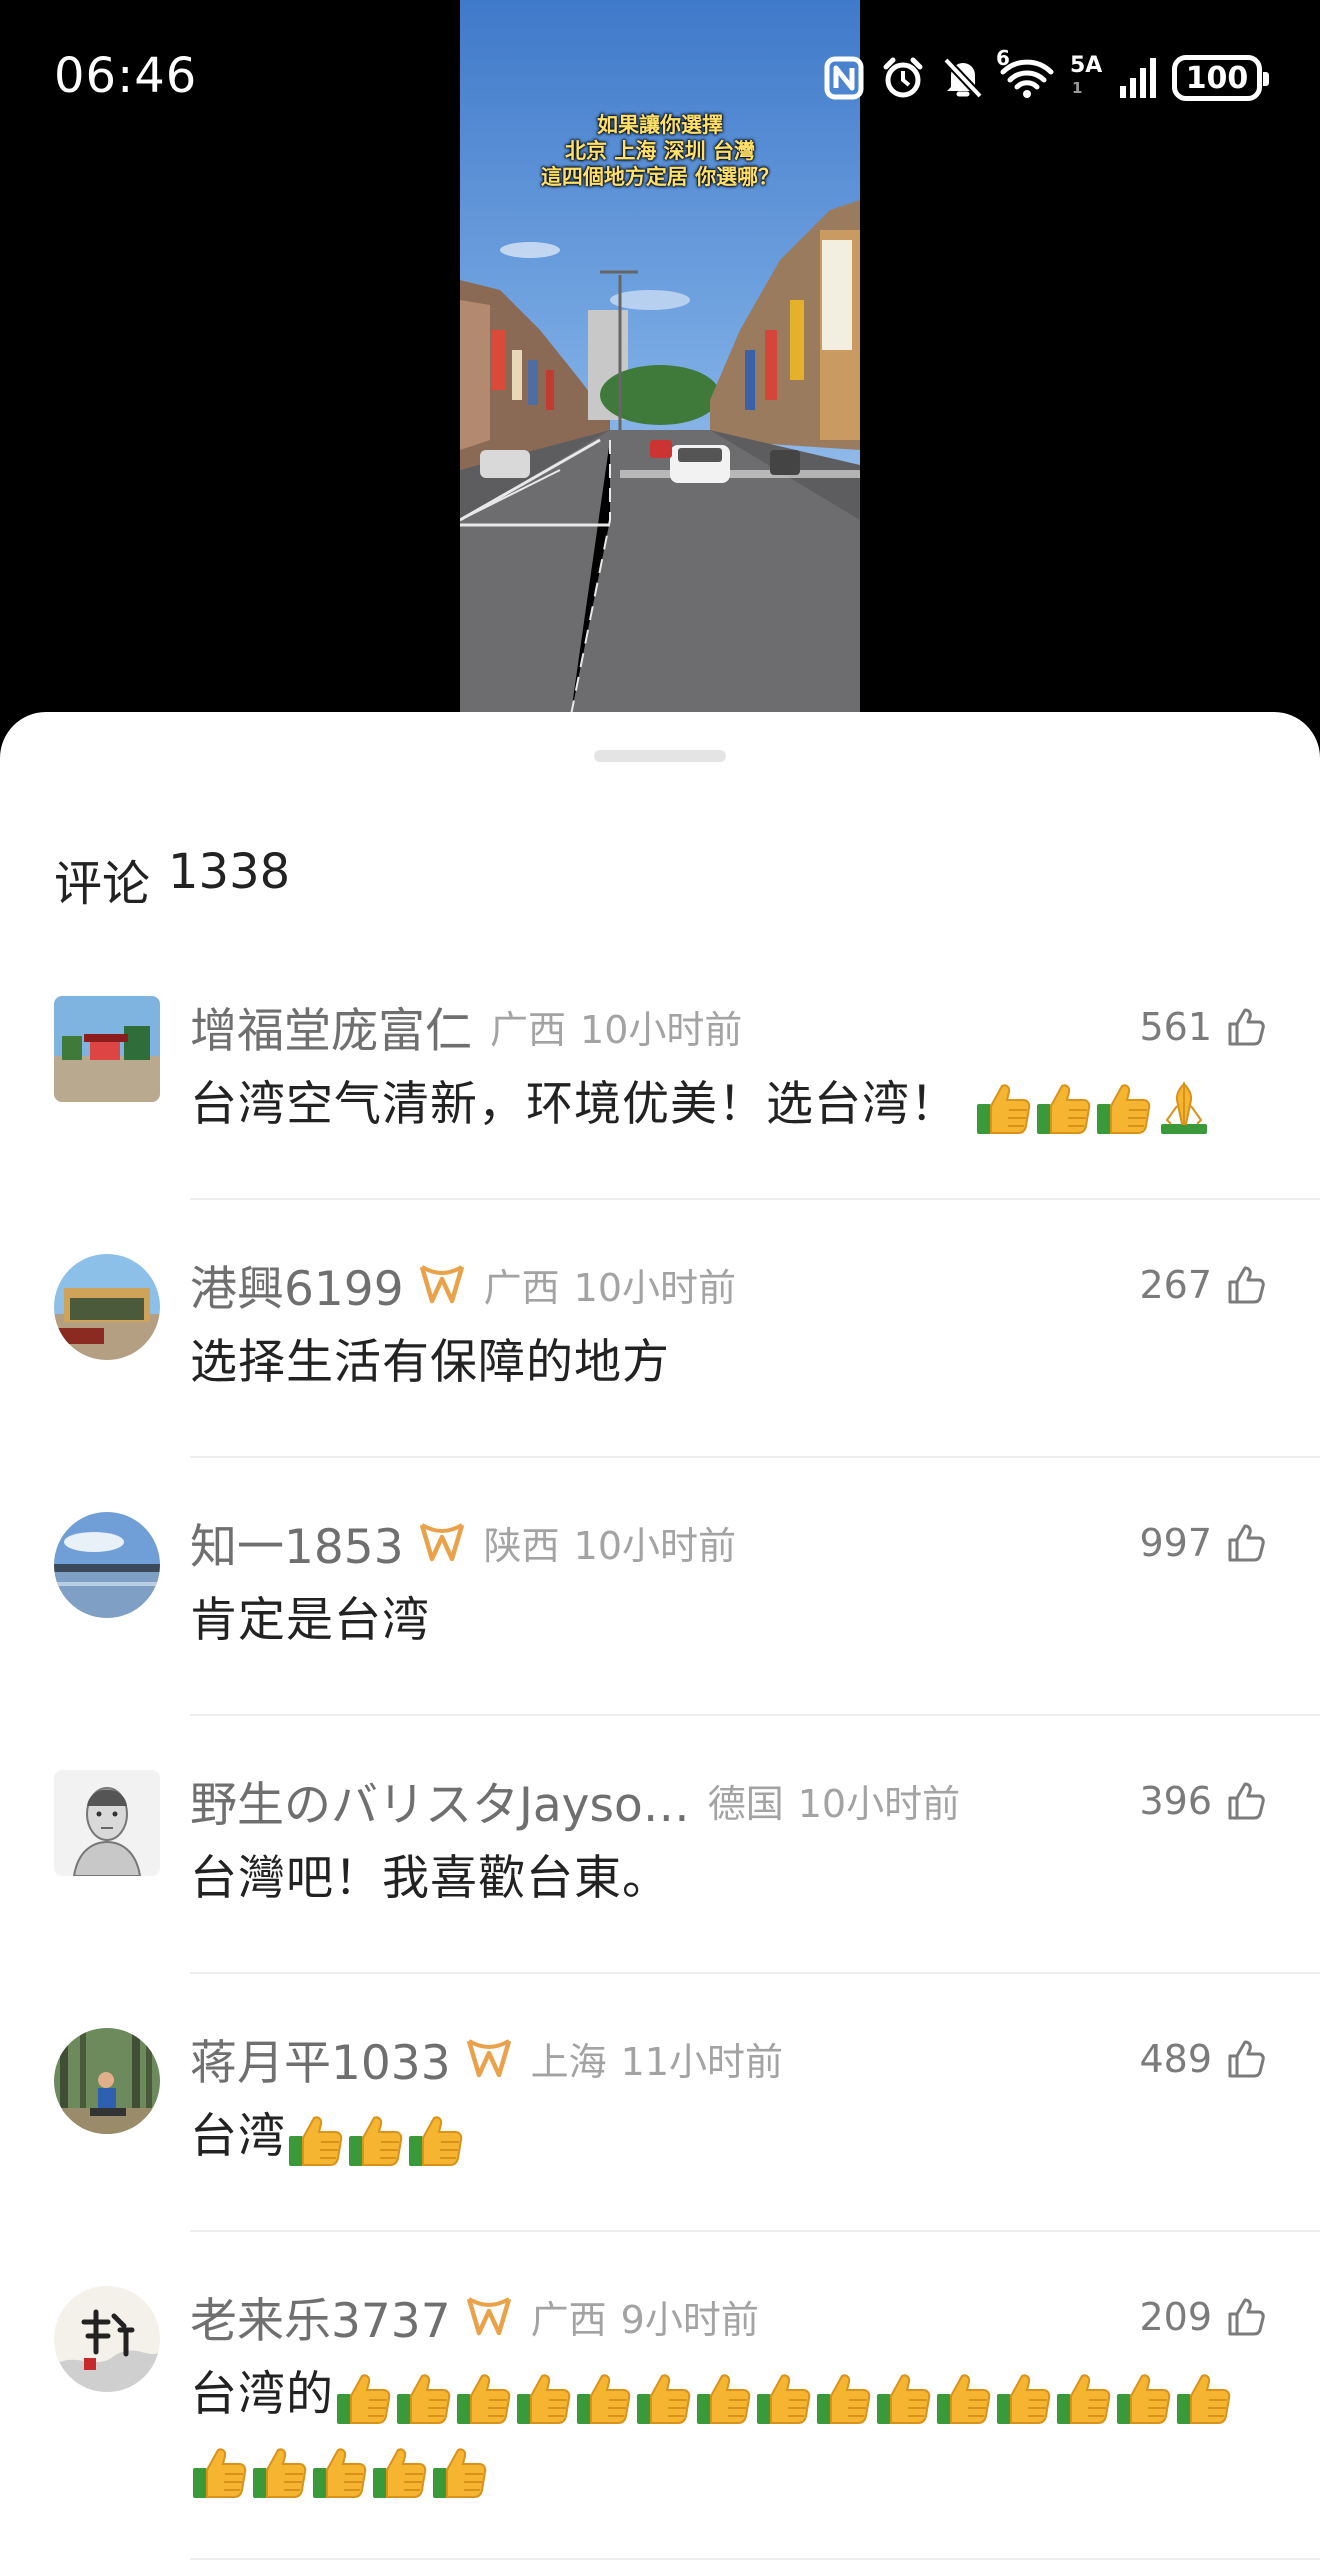  What do you see at coordinates (331, 1026) in the screenshot?
I see `comment-username: 增福堂庞富仁` at bounding box center [331, 1026].